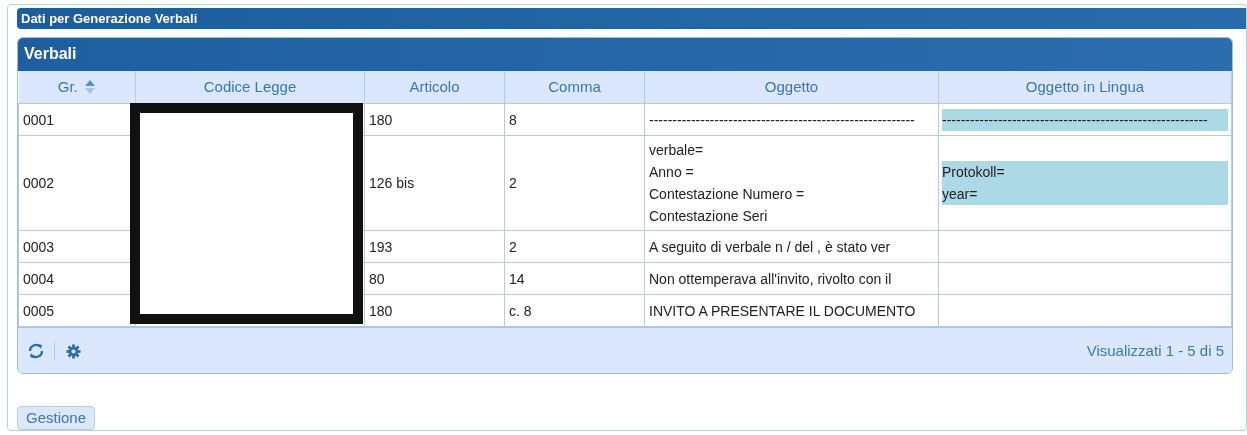  Describe the element at coordinates (1085, 183) in the screenshot. I see `highlighted-text: Protokoll= year=` at that location.